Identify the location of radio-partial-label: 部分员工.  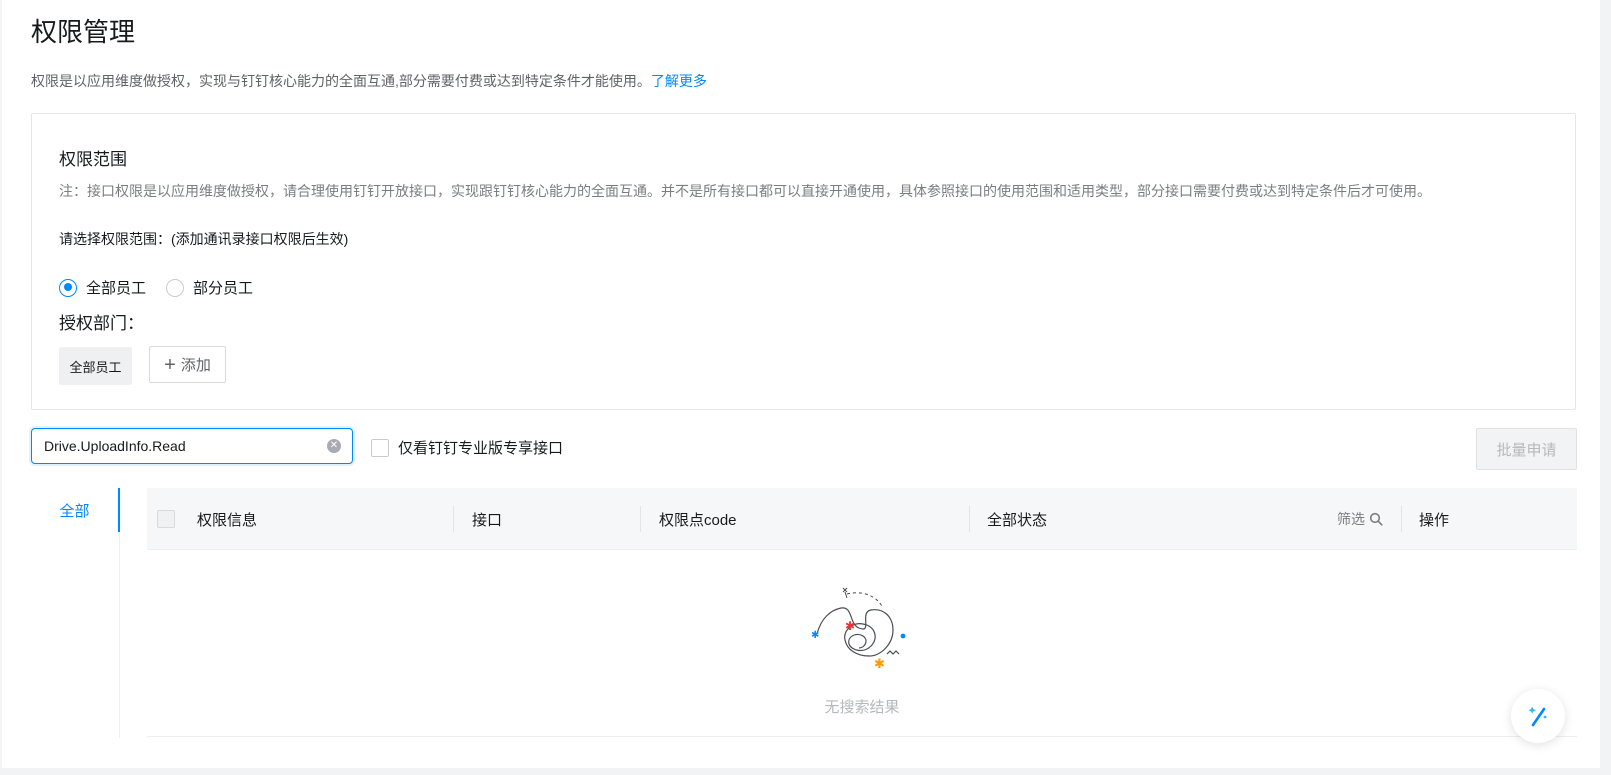
(223, 288).